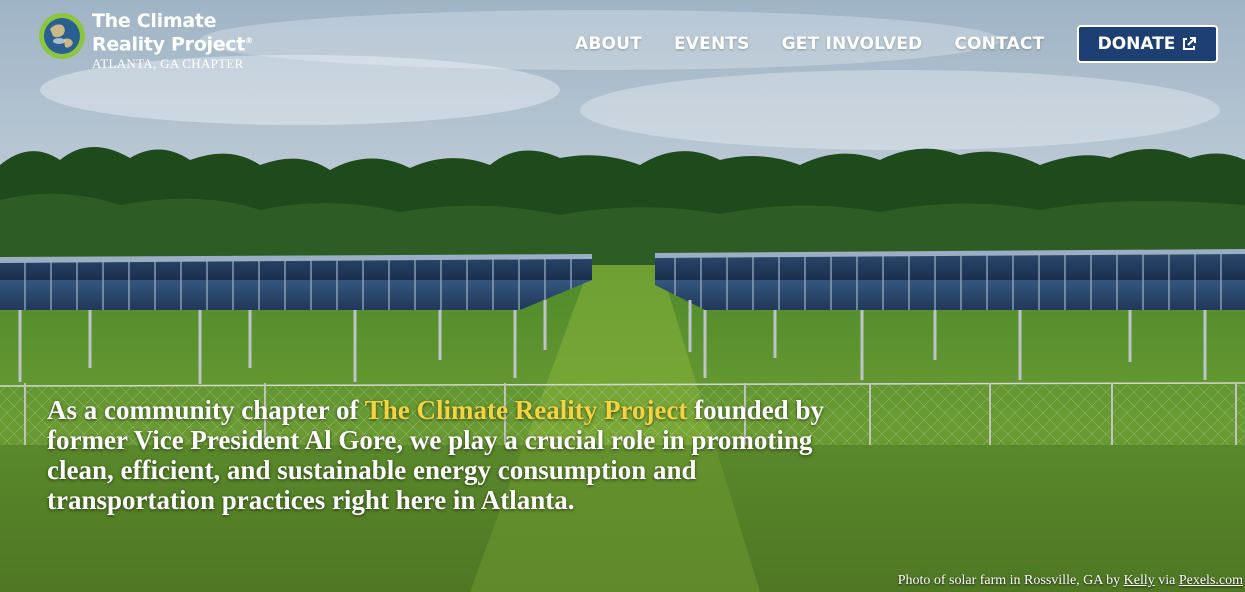 This screenshot has width=1245, height=592. What do you see at coordinates (608, 44) in the screenshot?
I see `nav-item-about: ABOUT` at bounding box center [608, 44].